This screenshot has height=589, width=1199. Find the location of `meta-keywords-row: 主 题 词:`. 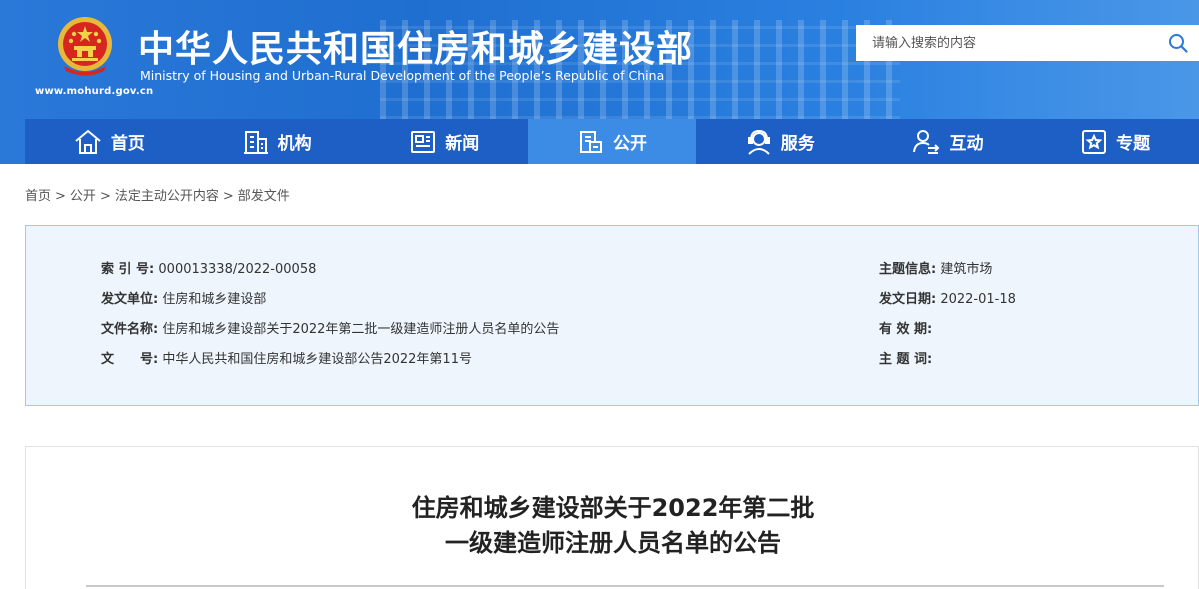

meta-keywords-row: 主 题 词: is located at coordinates (905, 357).